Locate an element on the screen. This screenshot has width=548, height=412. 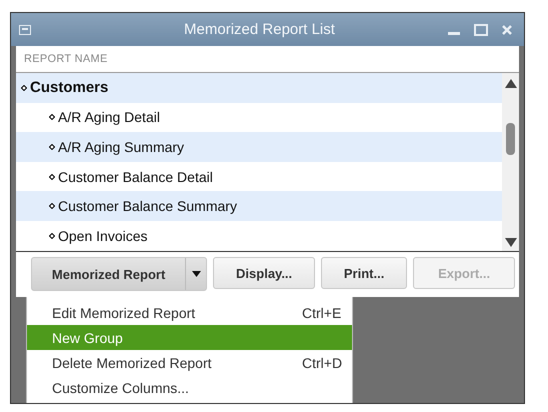
list-row: A/R Aging Summary is located at coordinates (259, 147).